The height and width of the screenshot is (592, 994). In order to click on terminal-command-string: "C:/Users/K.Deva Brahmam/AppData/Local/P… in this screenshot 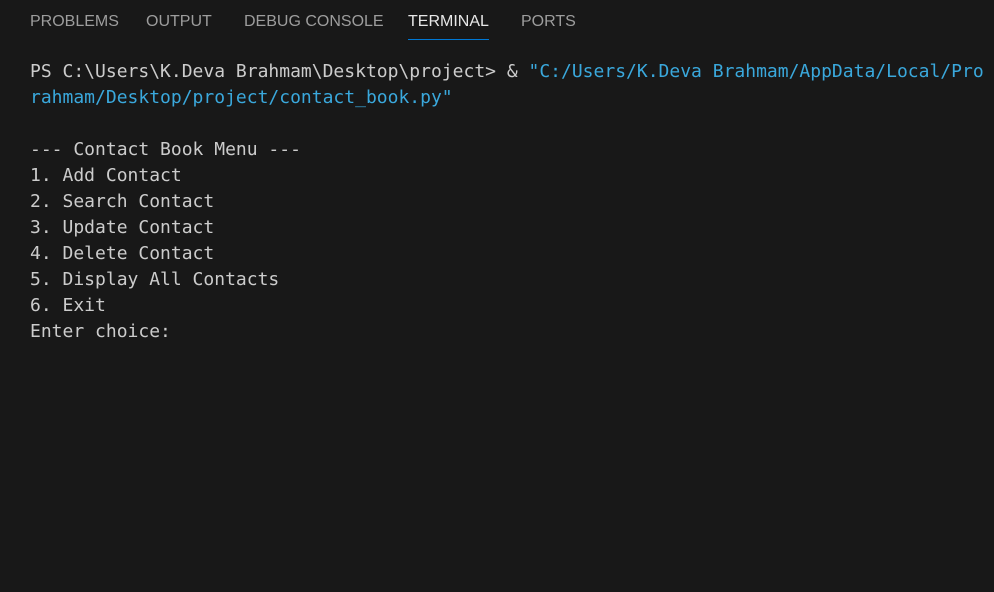, I will do `click(756, 71)`.